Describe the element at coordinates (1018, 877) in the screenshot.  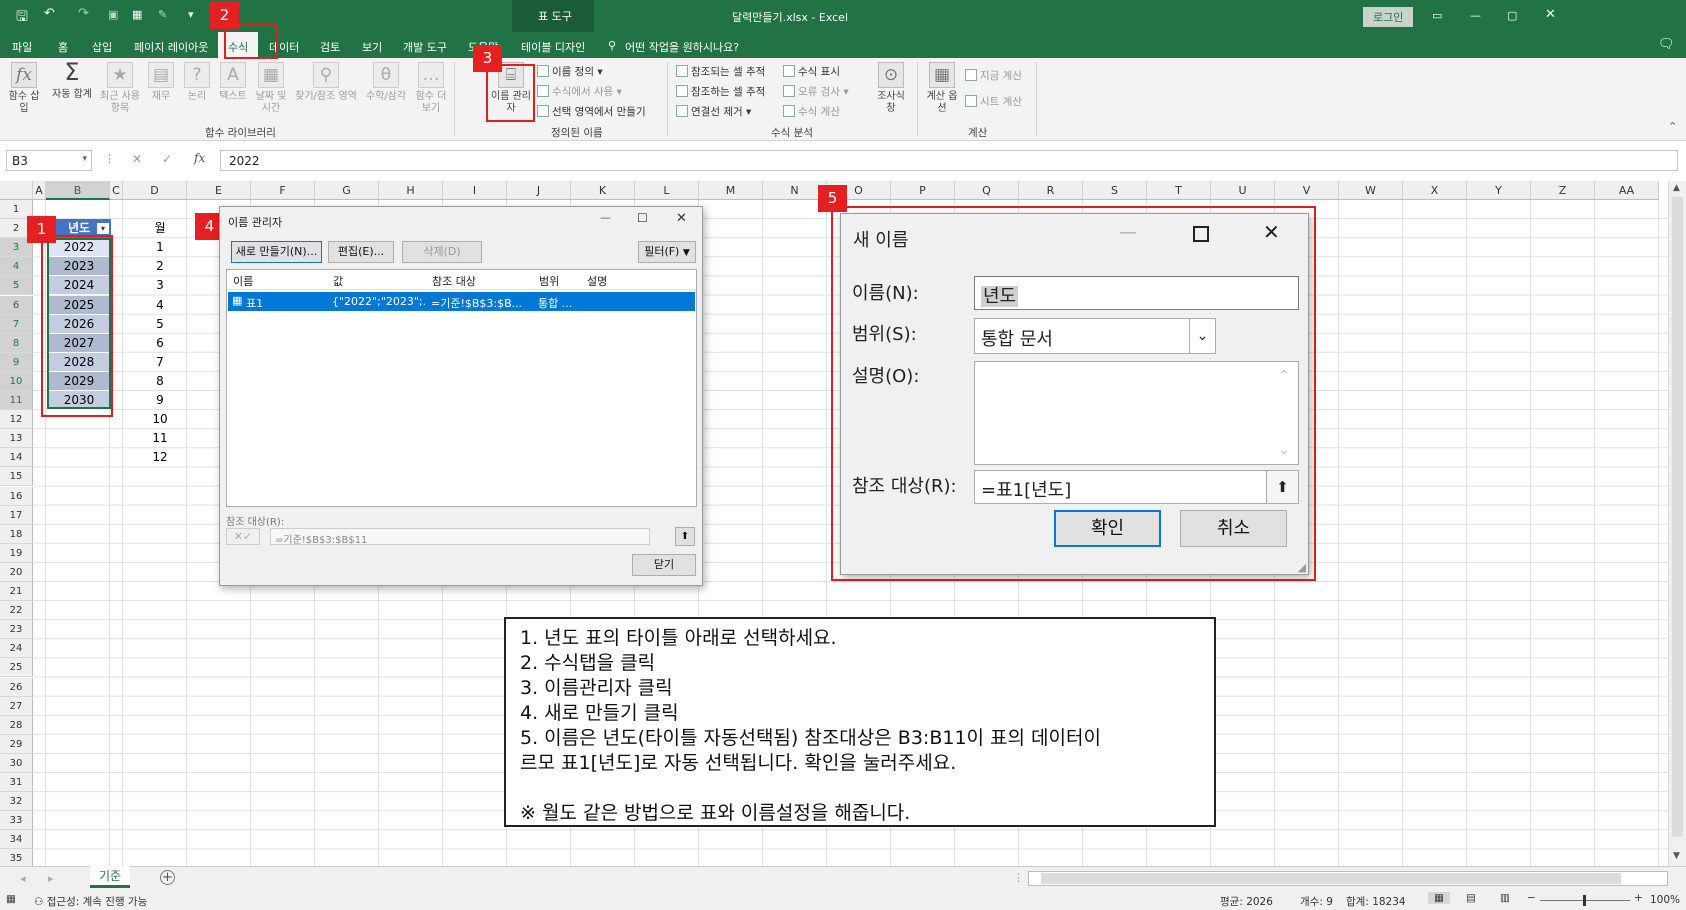
I see `splitter-icon: ⋮` at that location.